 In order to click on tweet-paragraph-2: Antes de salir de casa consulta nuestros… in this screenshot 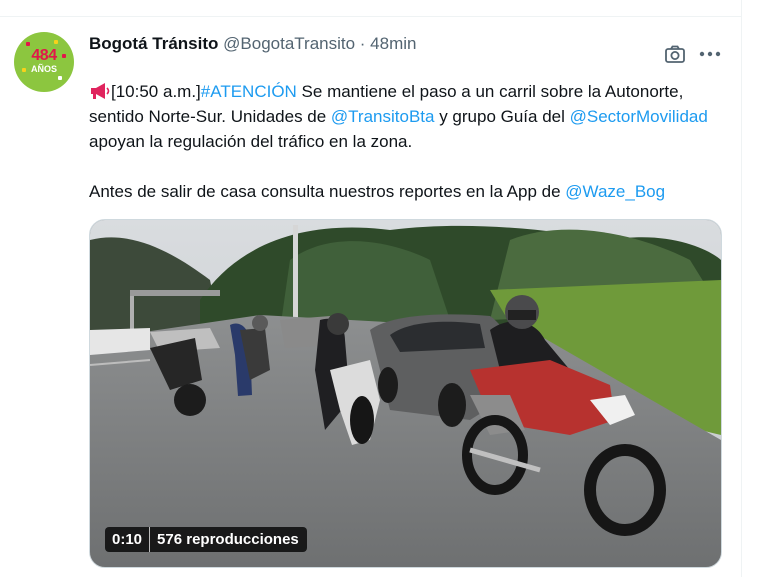, I will do `click(409, 191)`.